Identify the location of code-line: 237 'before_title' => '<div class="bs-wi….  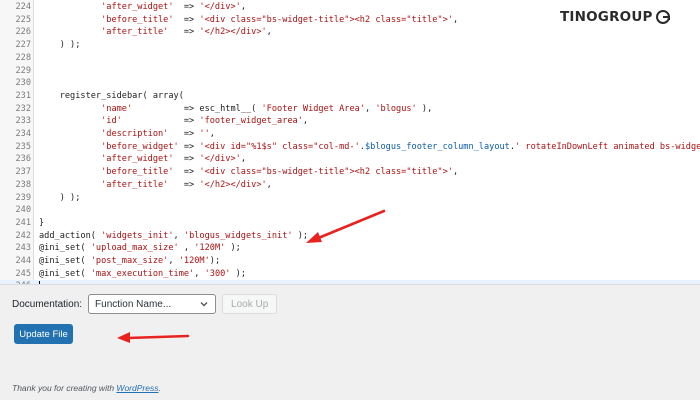
(350, 172).